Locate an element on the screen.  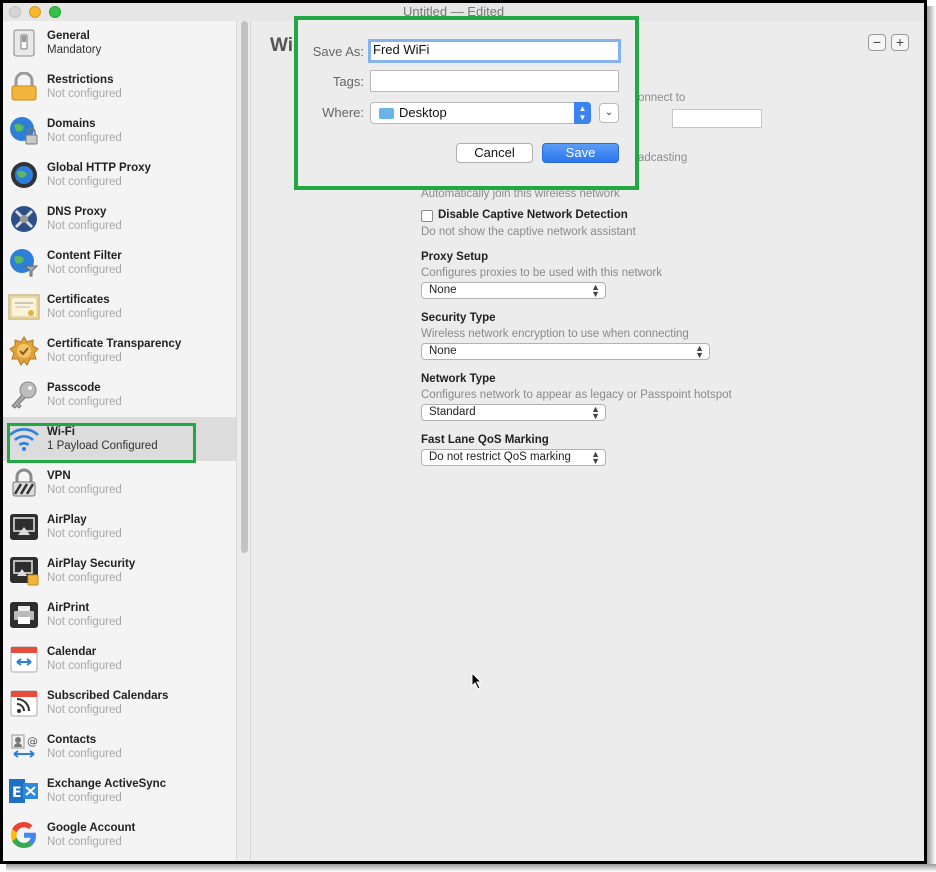
proxy-globe-icon is located at coordinates (24, 175).